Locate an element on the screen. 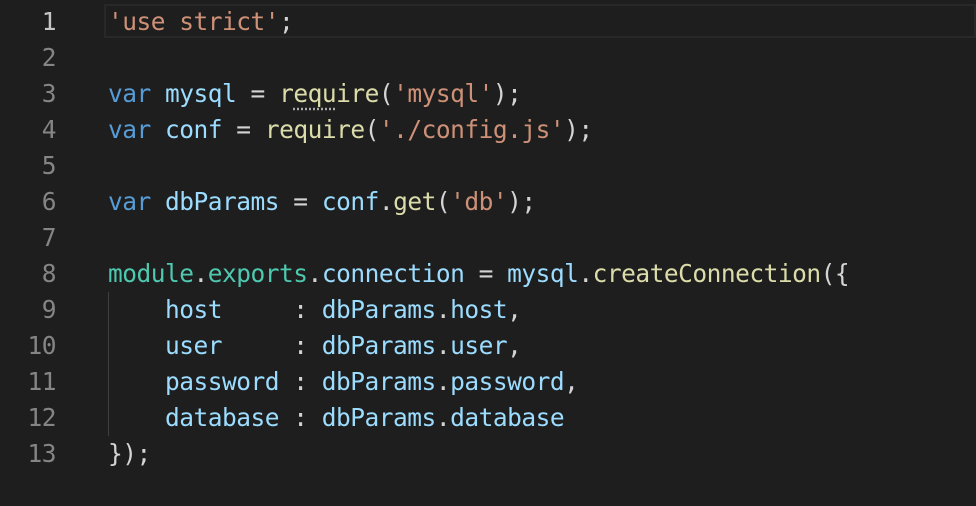 This screenshot has width=976, height=506. code-text: 'use strict'; is located at coordinates (201, 22).